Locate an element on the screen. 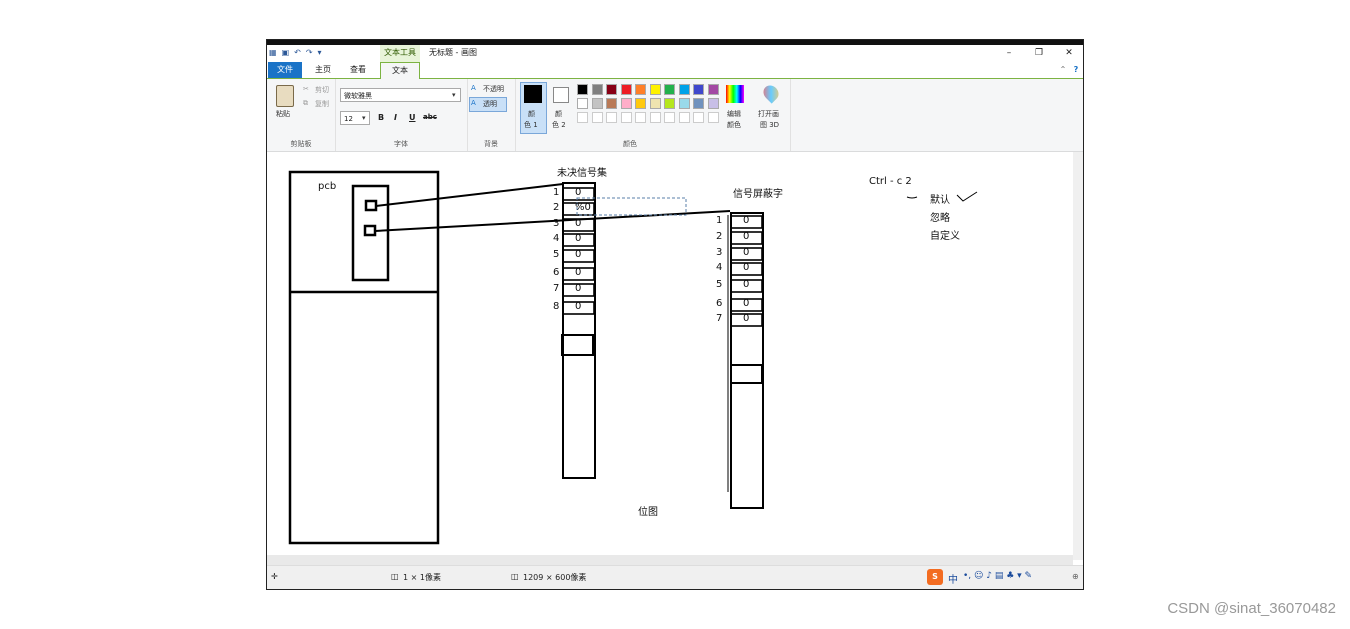 Image resolution: width=1350 pixels, height=629 pixels. paint3d-label-a: 打开画 is located at coordinates (768, 114).